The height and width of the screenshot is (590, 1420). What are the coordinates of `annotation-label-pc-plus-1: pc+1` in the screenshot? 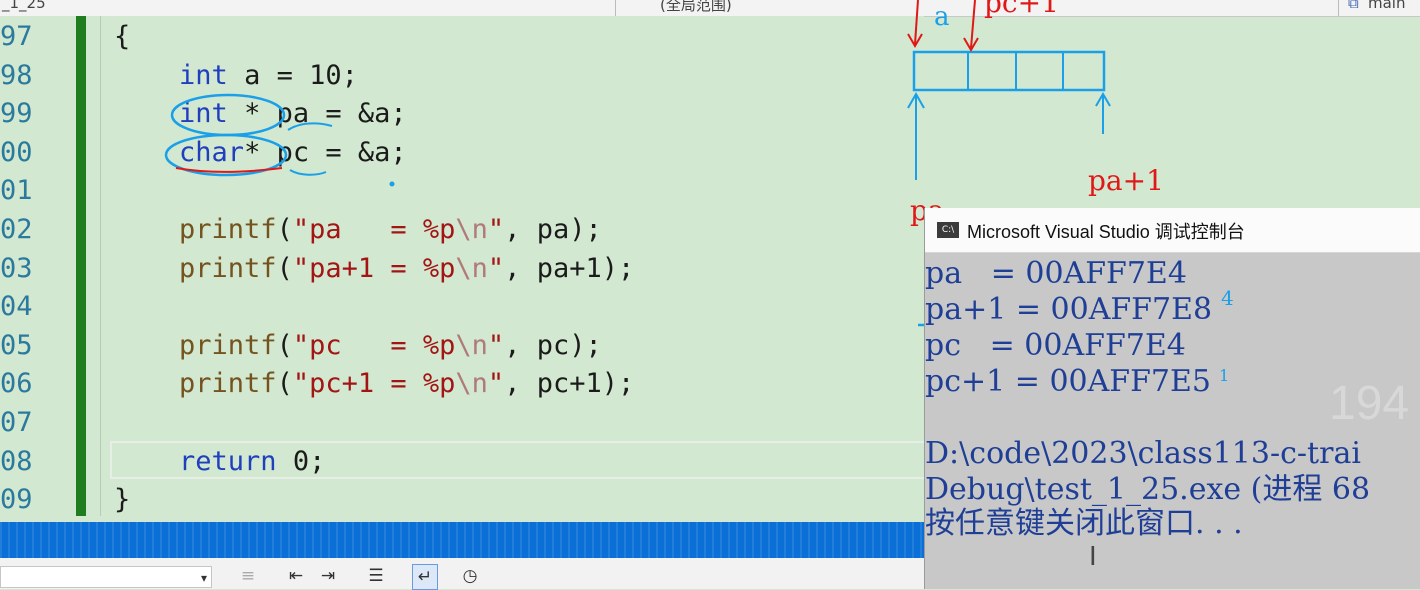 It's located at (1021, 9).